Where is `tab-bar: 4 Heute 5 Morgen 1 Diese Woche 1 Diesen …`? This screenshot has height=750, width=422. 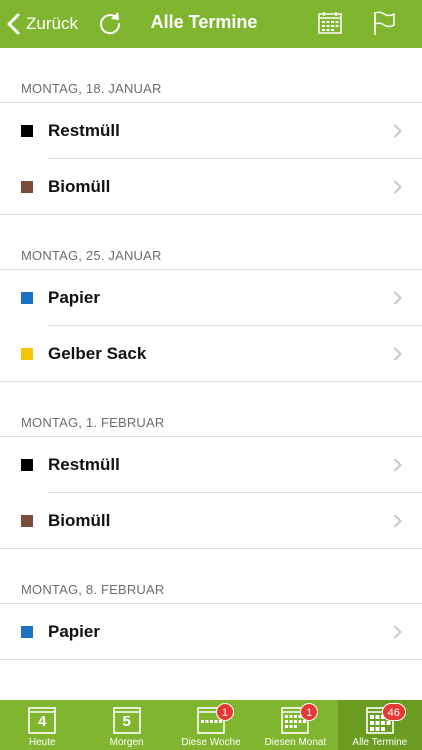 tab-bar: 4 Heute 5 Morgen 1 Diese Woche 1 Diesen … is located at coordinates (211, 725).